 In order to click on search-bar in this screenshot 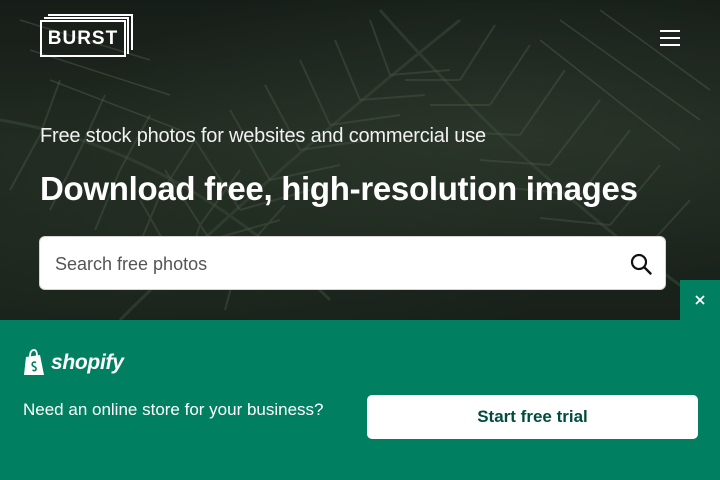, I will do `click(352, 263)`.